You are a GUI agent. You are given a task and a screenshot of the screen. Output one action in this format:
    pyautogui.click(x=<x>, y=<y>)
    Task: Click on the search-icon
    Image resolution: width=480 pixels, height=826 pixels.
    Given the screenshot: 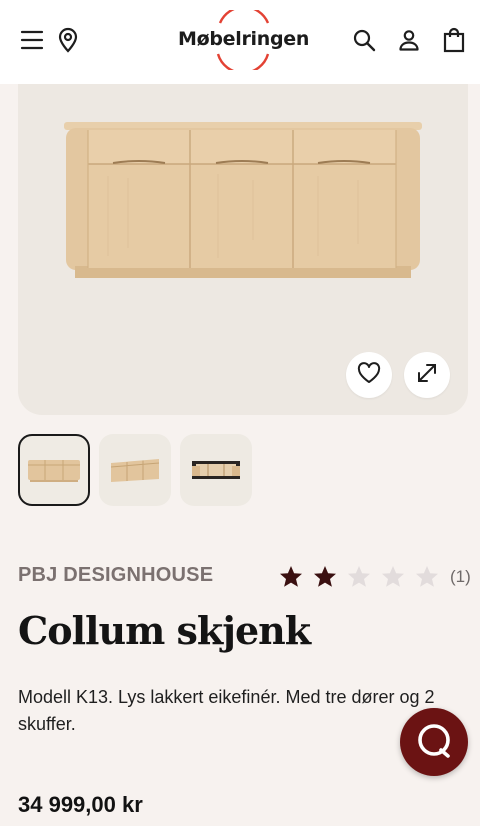 What is the action you would take?
    pyautogui.click(x=364, y=40)
    